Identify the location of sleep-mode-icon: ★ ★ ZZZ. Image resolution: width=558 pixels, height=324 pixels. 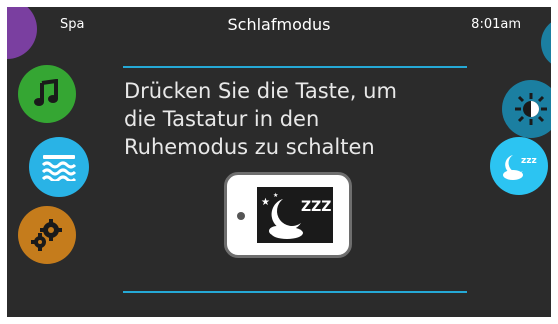
(296, 215).